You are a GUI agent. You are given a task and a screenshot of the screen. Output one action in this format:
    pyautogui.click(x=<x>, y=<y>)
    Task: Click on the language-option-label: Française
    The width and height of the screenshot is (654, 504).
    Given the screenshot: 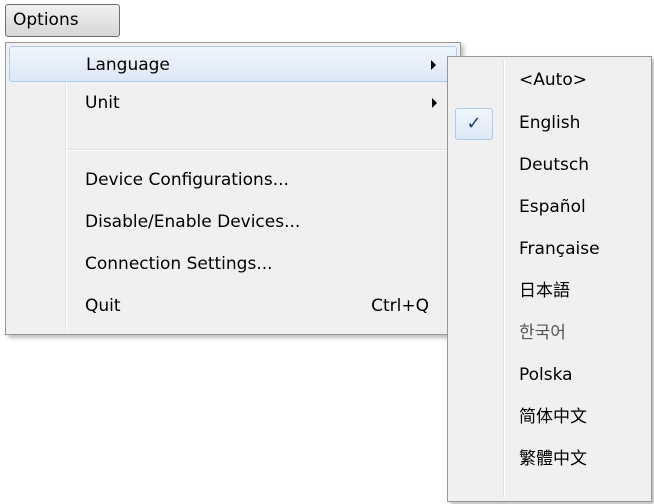 What is the action you would take?
    pyautogui.click(x=559, y=249)
    